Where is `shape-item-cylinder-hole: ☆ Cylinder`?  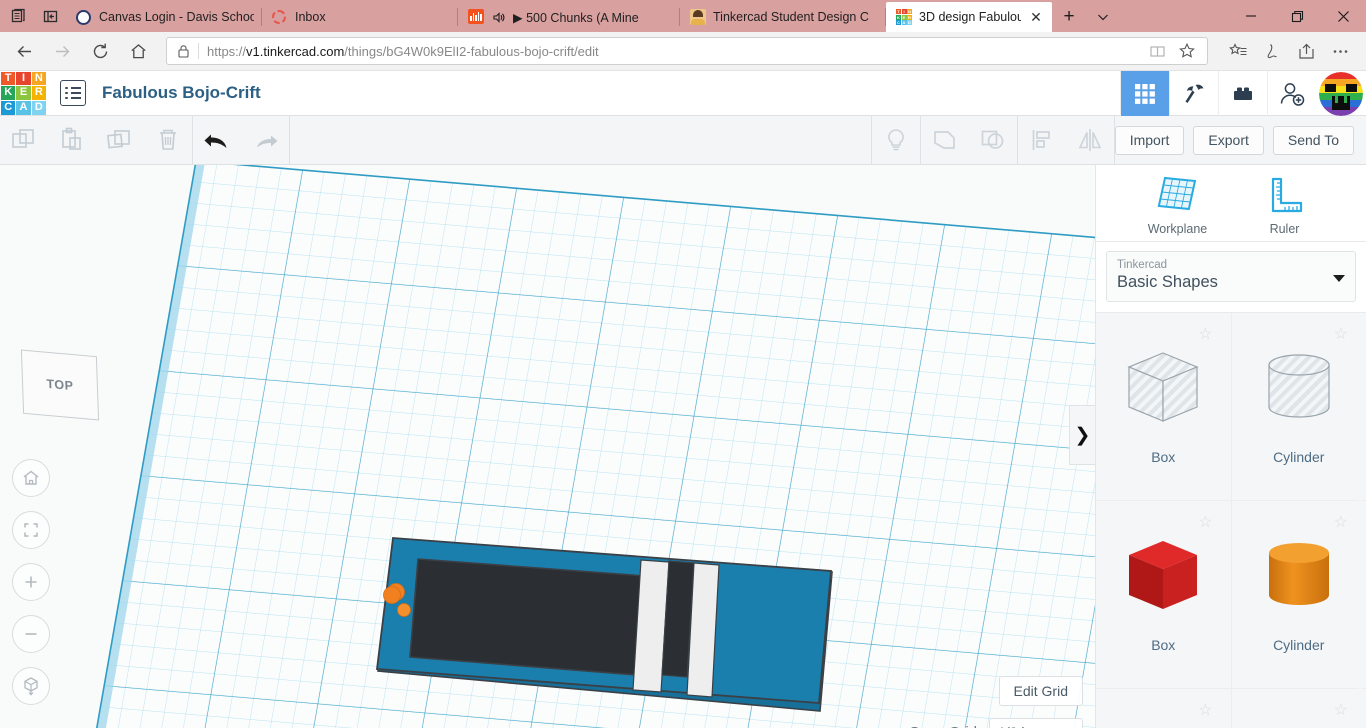
shape-item-cylinder-hole: ☆ Cylinder is located at coordinates (1298, 406).